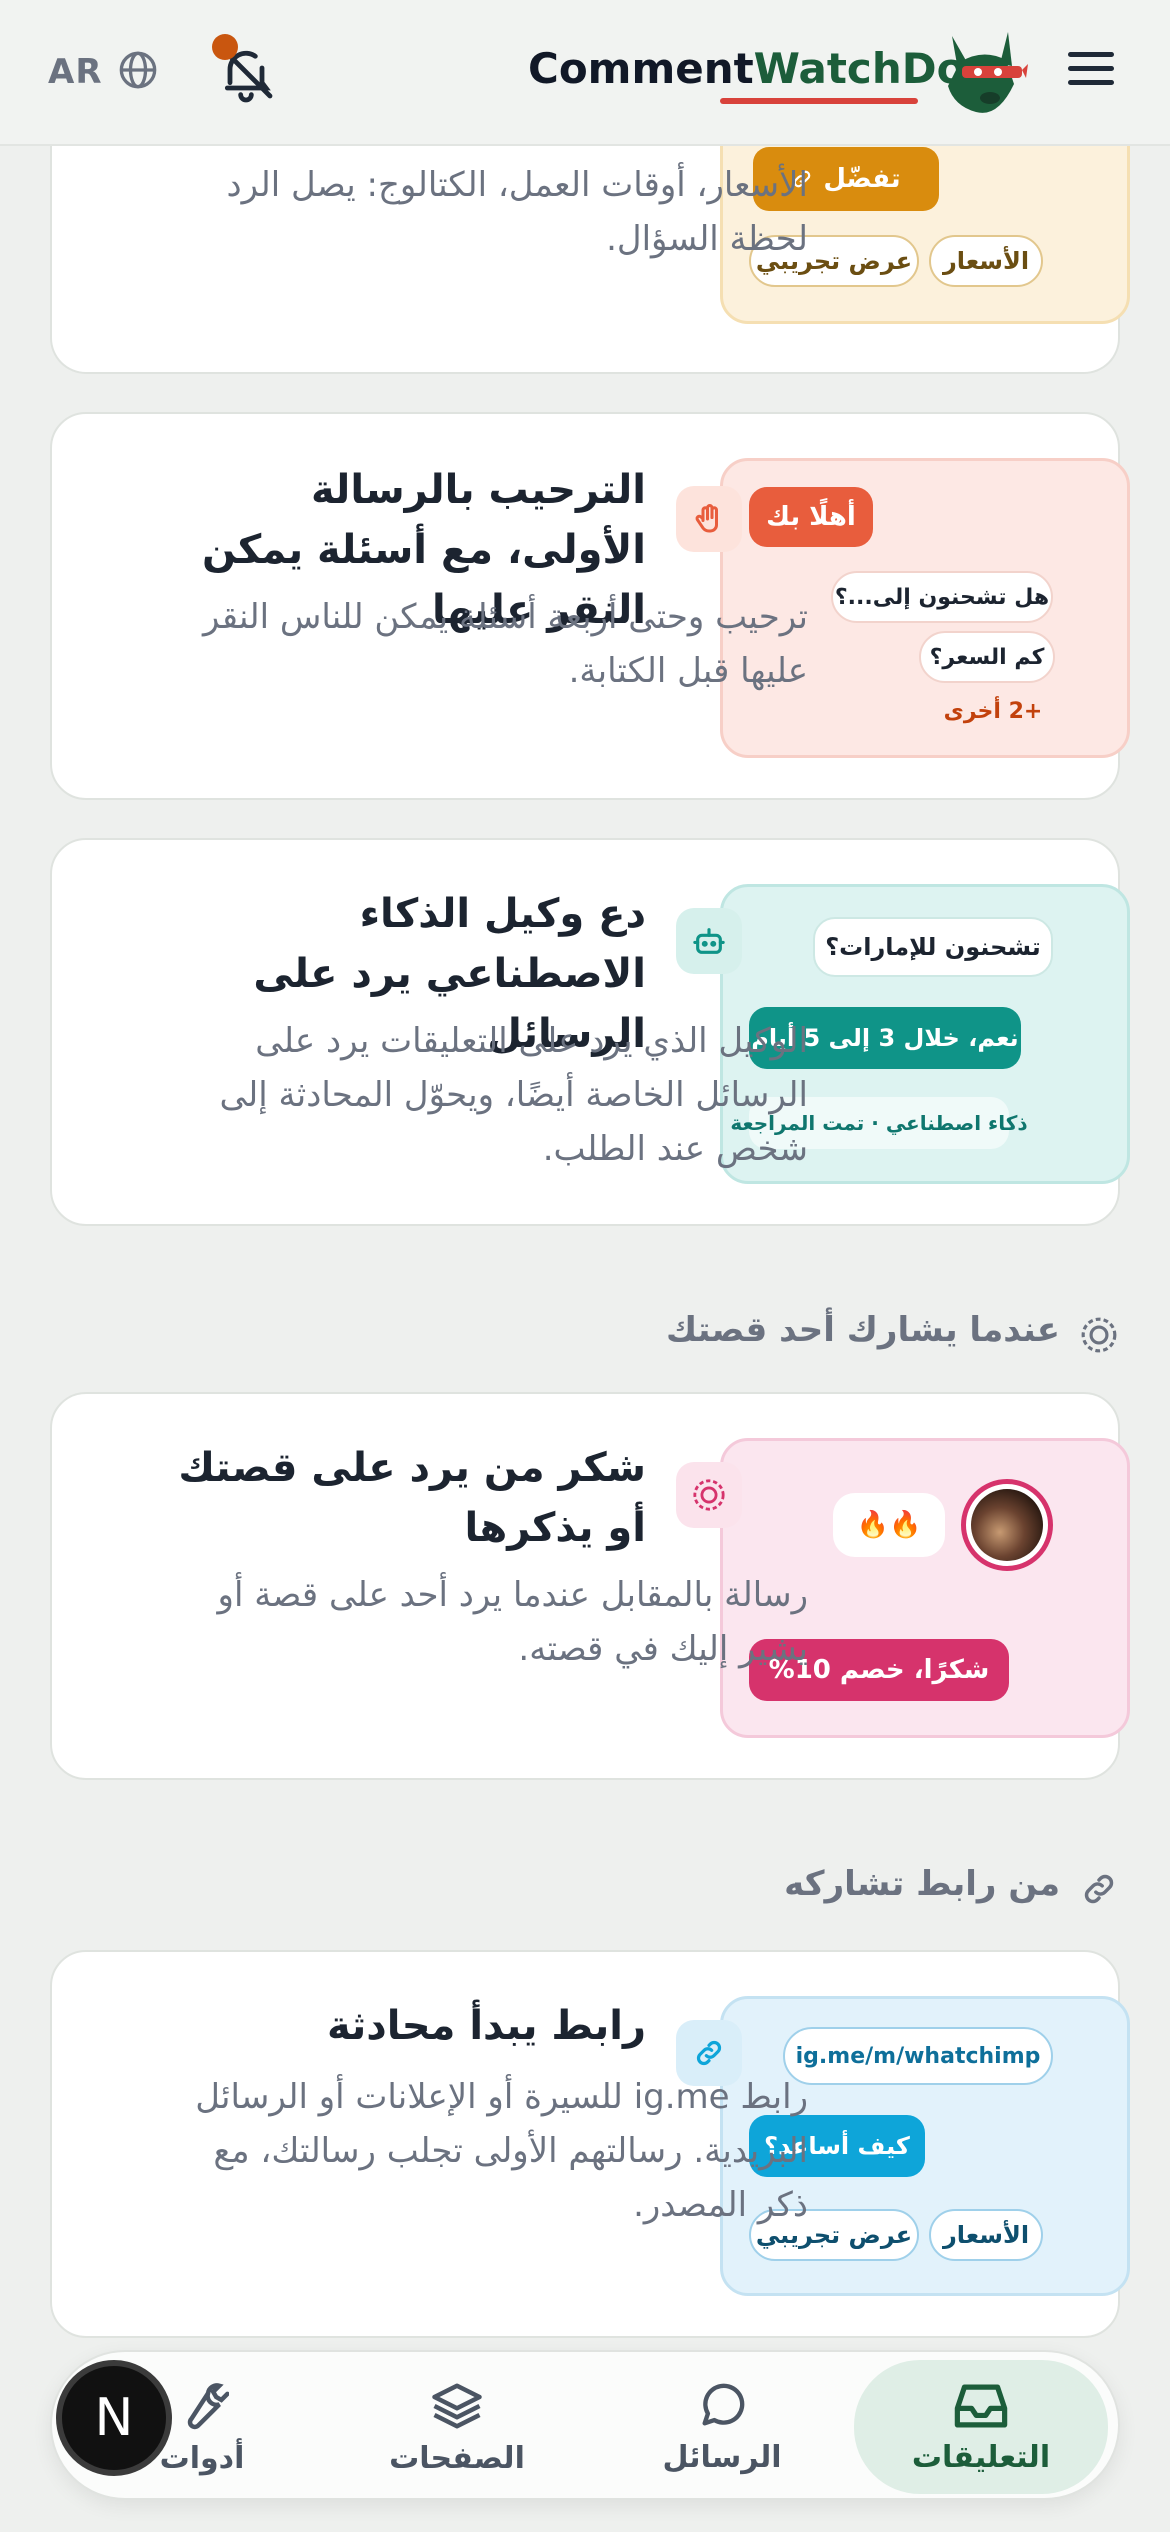  Describe the element at coordinates (862, 1330) in the screenshot. I see `section-heading-story: عندما يشارك أحد قصتك` at that location.